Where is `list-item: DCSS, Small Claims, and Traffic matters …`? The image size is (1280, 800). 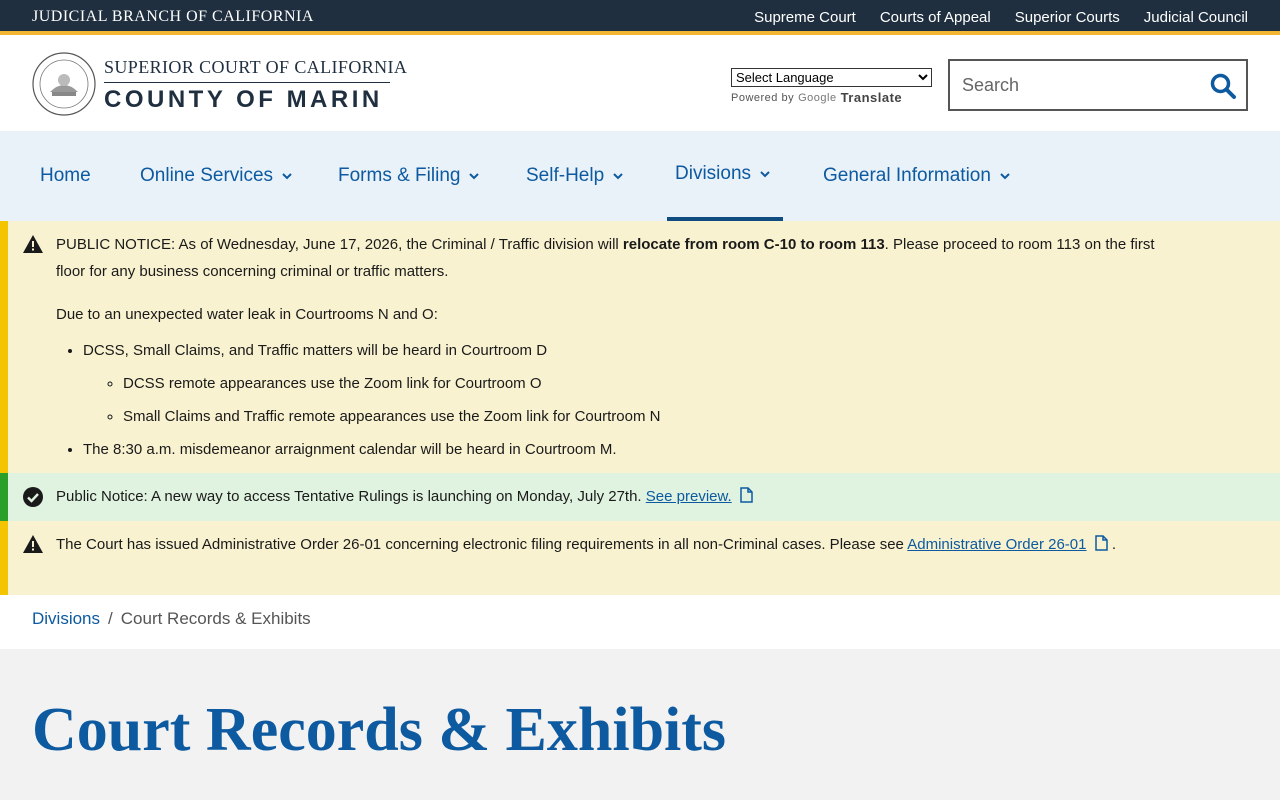 list-item: DCSS, Small Claims, and Traffic matters … is located at coordinates (634, 383).